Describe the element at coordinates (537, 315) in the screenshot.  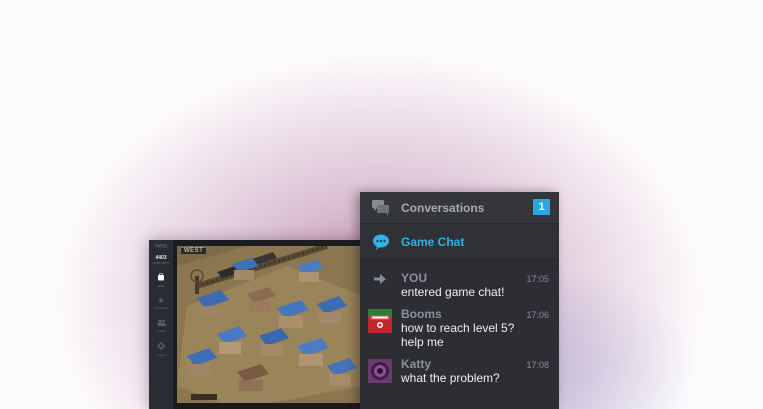
I see `message-time: 17:06` at that location.